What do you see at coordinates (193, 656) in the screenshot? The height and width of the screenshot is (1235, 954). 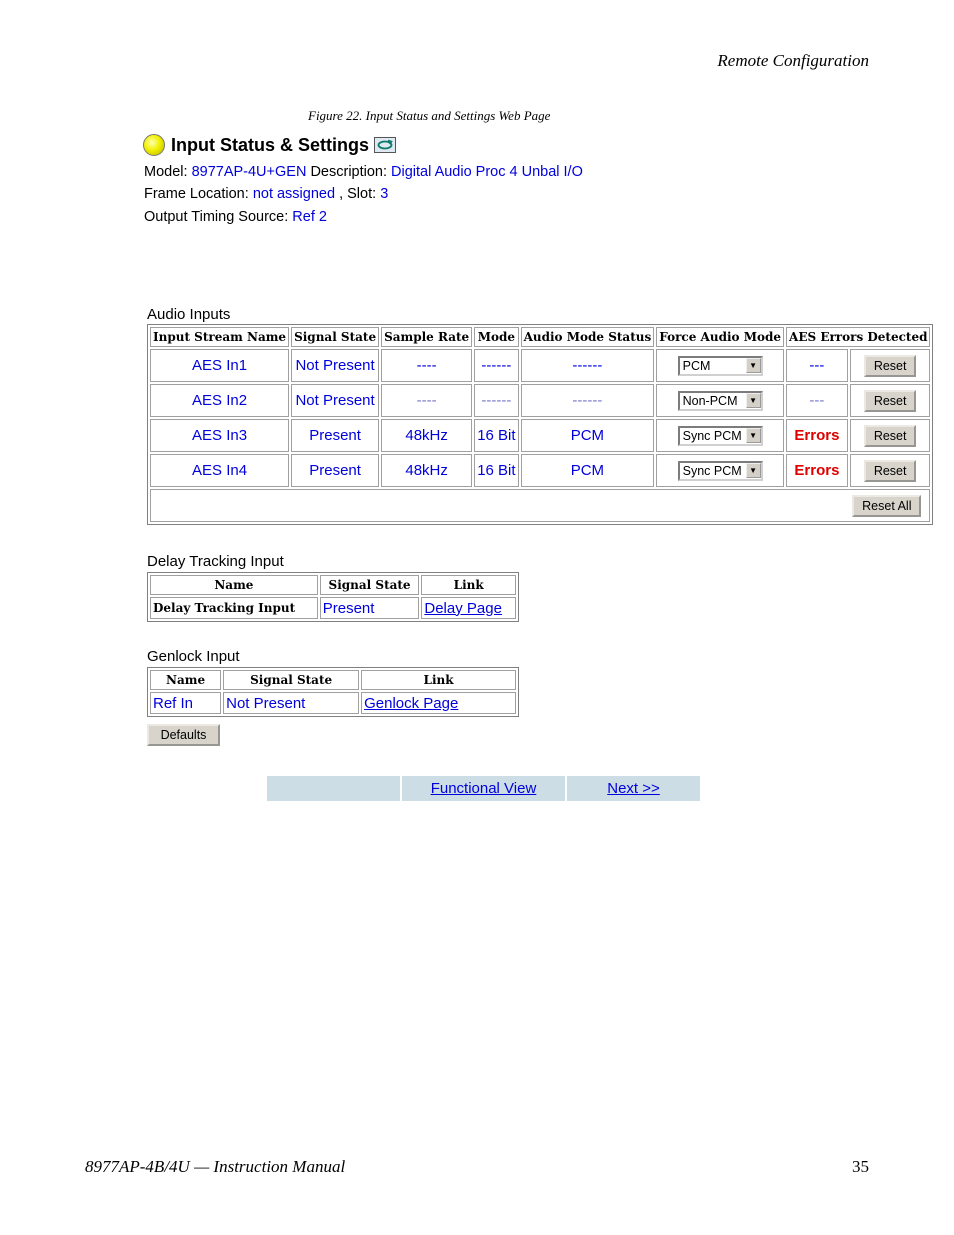 I see `genlock-title: Genlock Input` at bounding box center [193, 656].